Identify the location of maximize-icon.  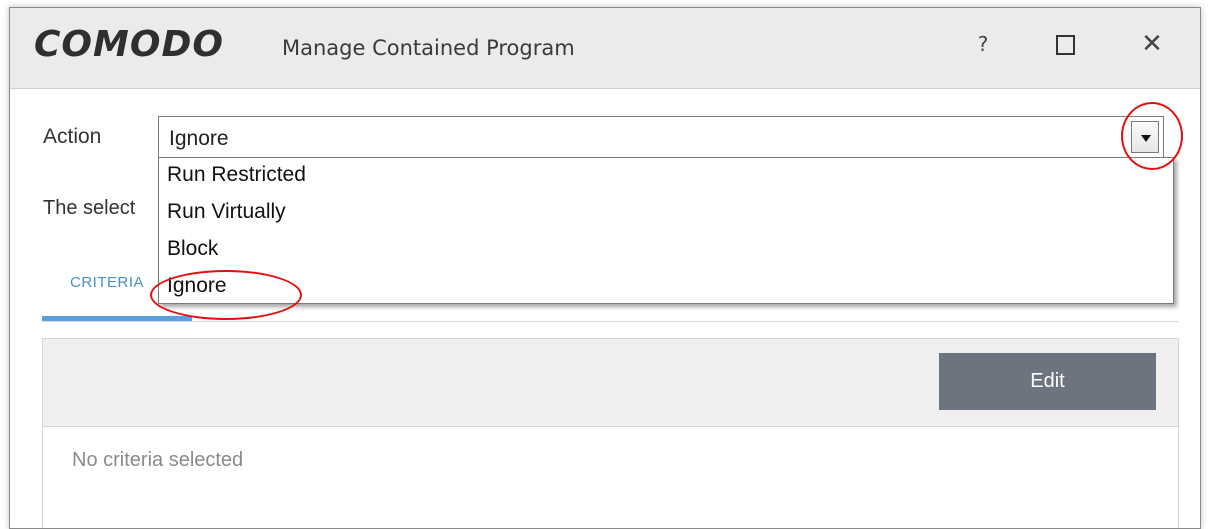
(1065, 45).